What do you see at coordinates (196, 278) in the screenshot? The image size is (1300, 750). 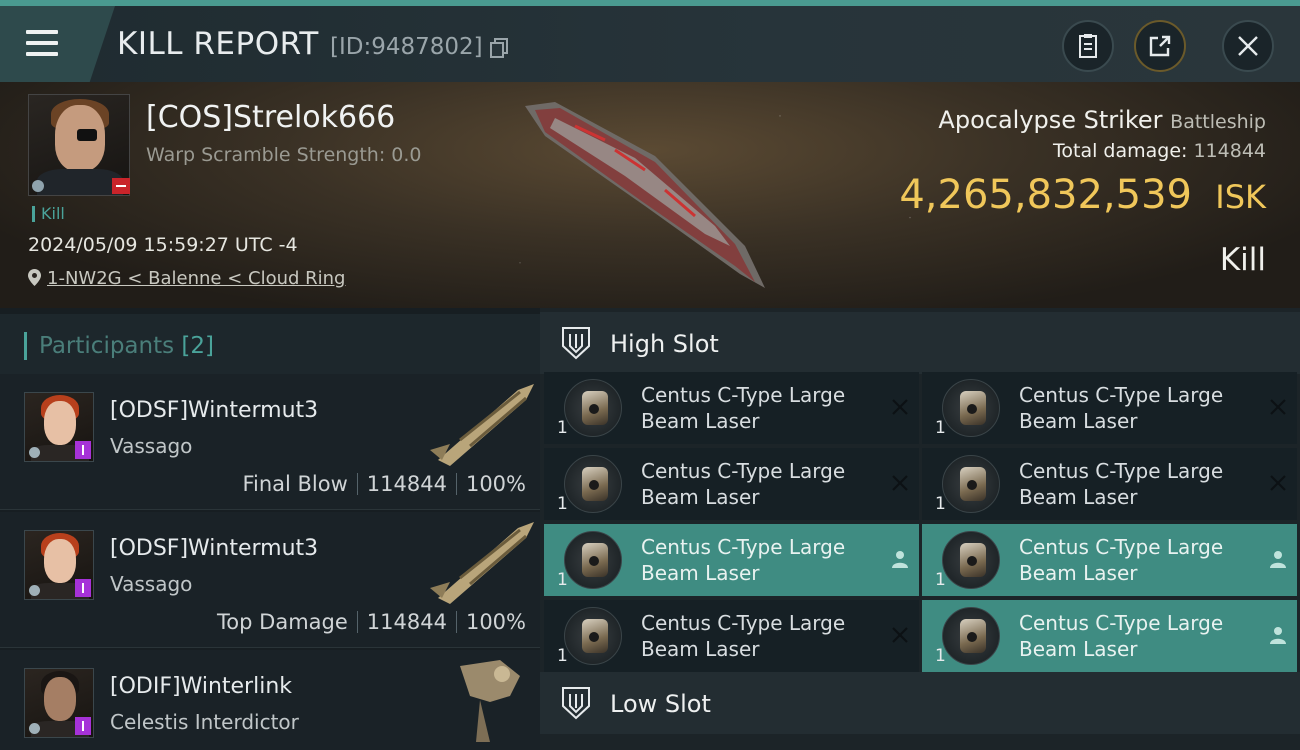 I see `location-link: 1-NW2G < Balenne < Cloud Ring` at bounding box center [196, 278].